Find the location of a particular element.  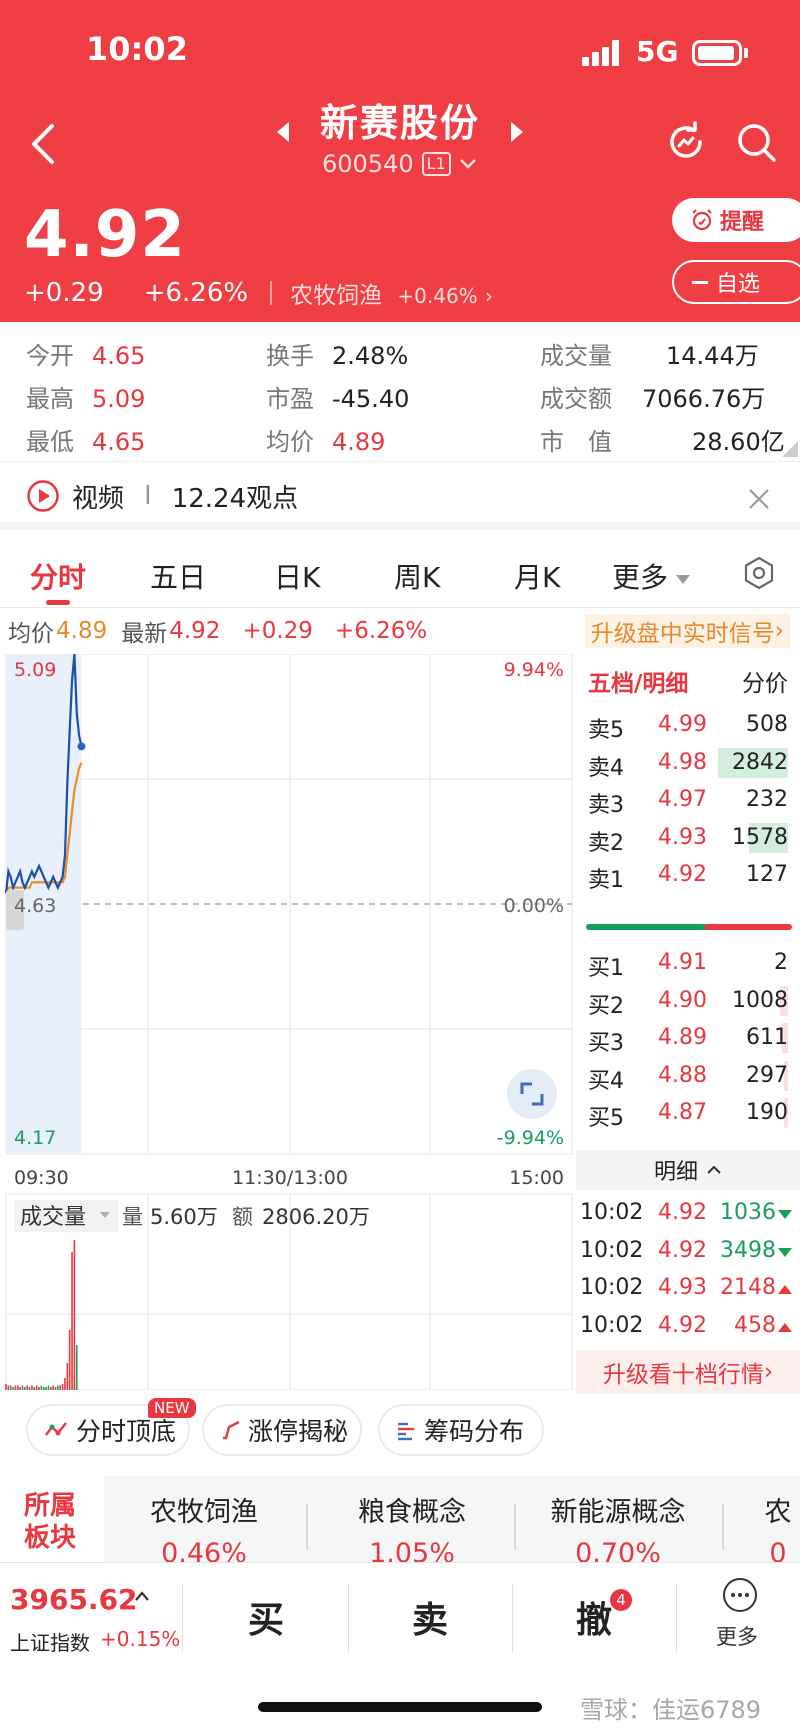

watchlist-button: 自选 is located at coordinates (736, 282).